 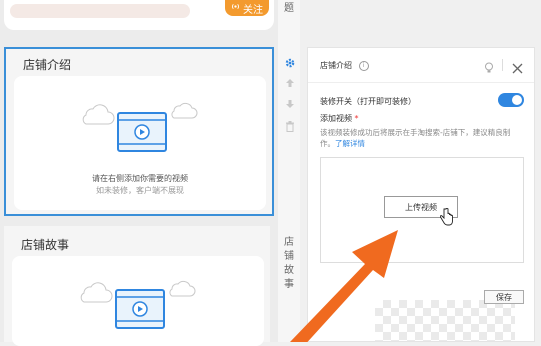 I want to click on gear-icon, so click(x=290, y=63).